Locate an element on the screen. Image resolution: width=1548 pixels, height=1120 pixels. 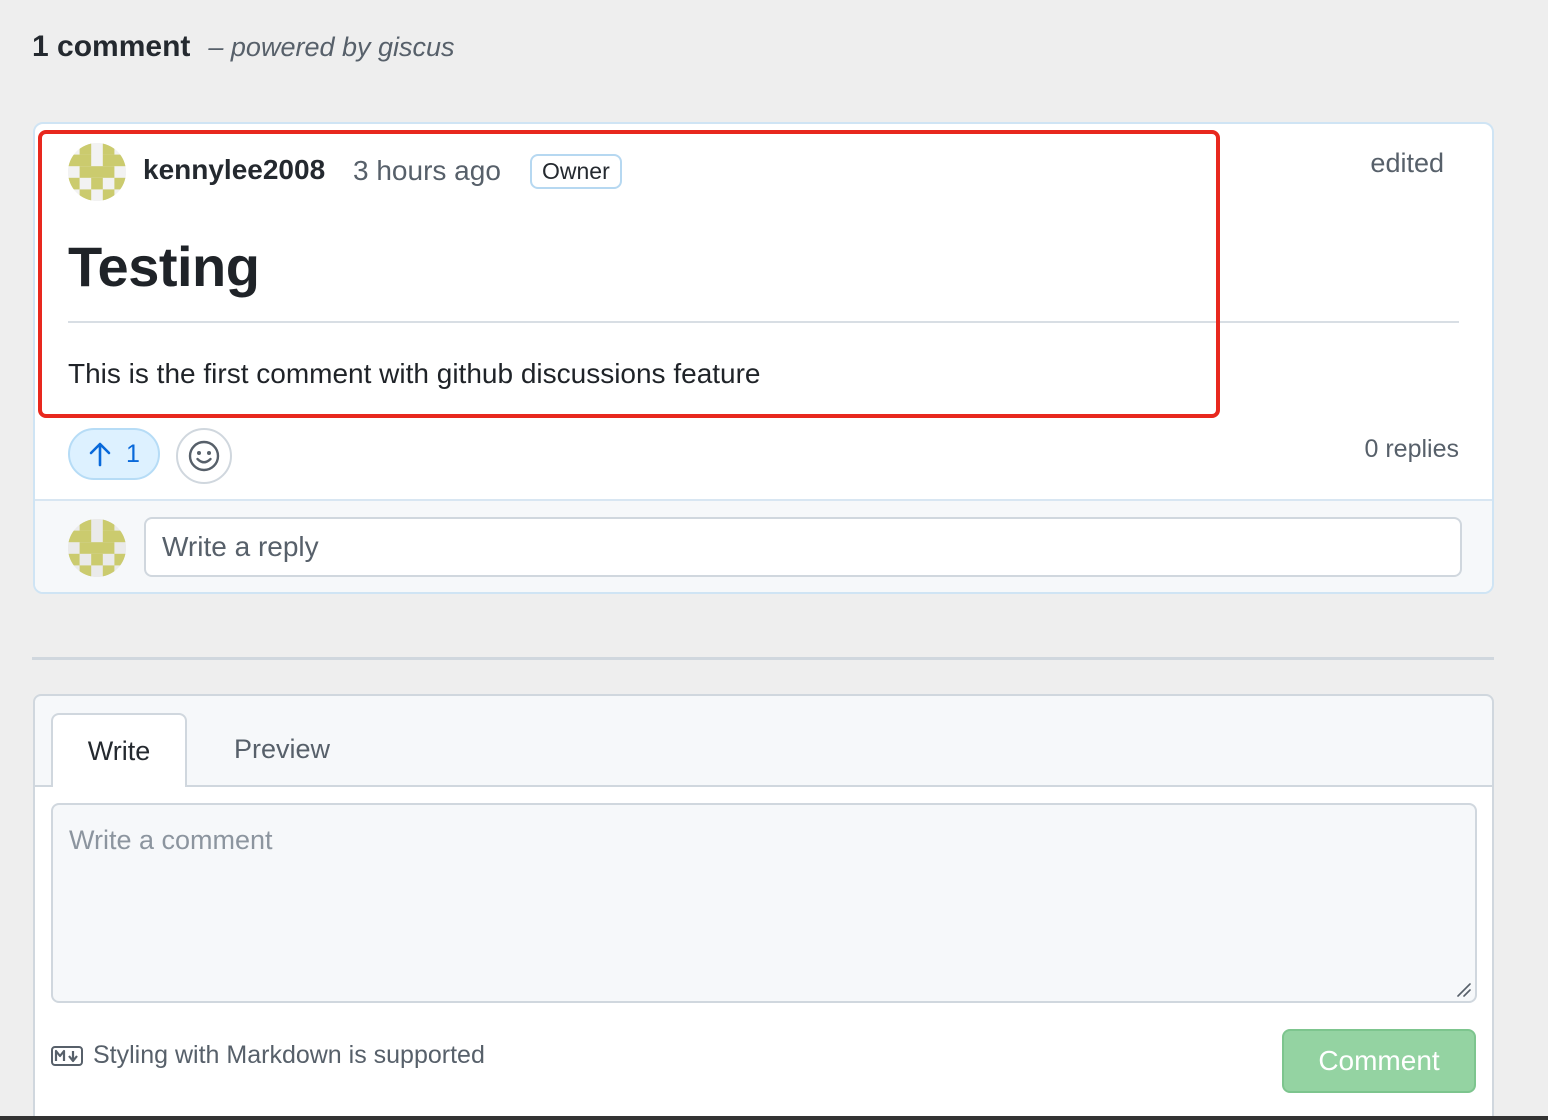
resize-handle-icon is located at coordinates (1462, 988).